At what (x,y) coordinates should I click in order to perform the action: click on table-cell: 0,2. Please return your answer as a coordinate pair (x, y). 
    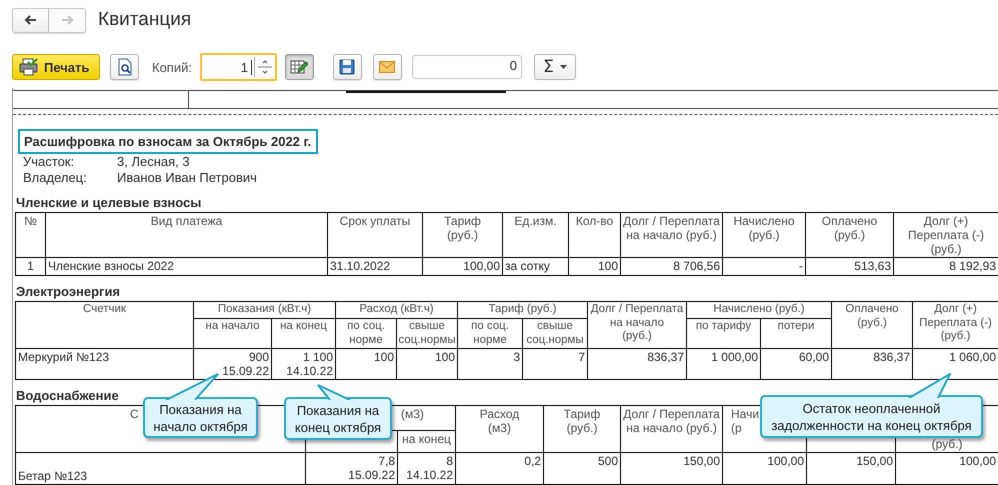
    Looking at the image, I should click on (500, 468).